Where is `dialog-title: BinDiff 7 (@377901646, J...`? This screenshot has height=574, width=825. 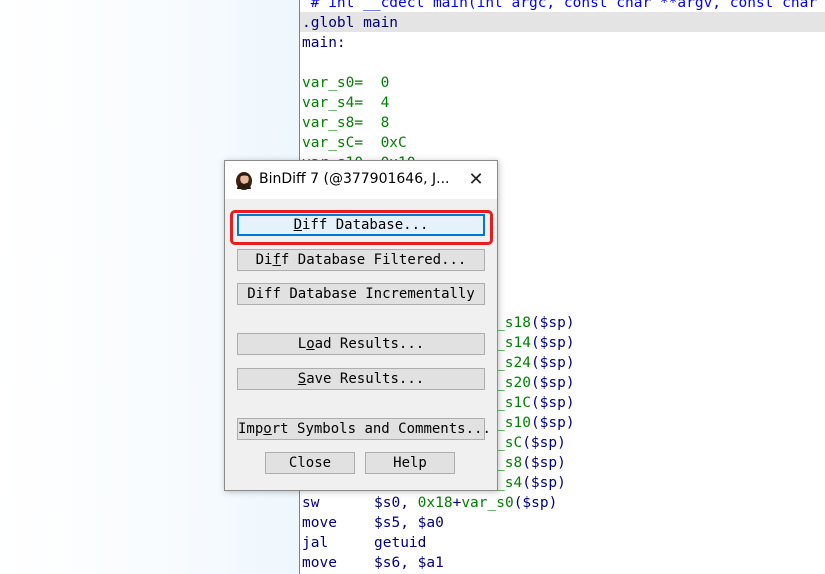
dialog-title: BinDiff 7 (@377901646, J... is located at coordinates (354, 179).